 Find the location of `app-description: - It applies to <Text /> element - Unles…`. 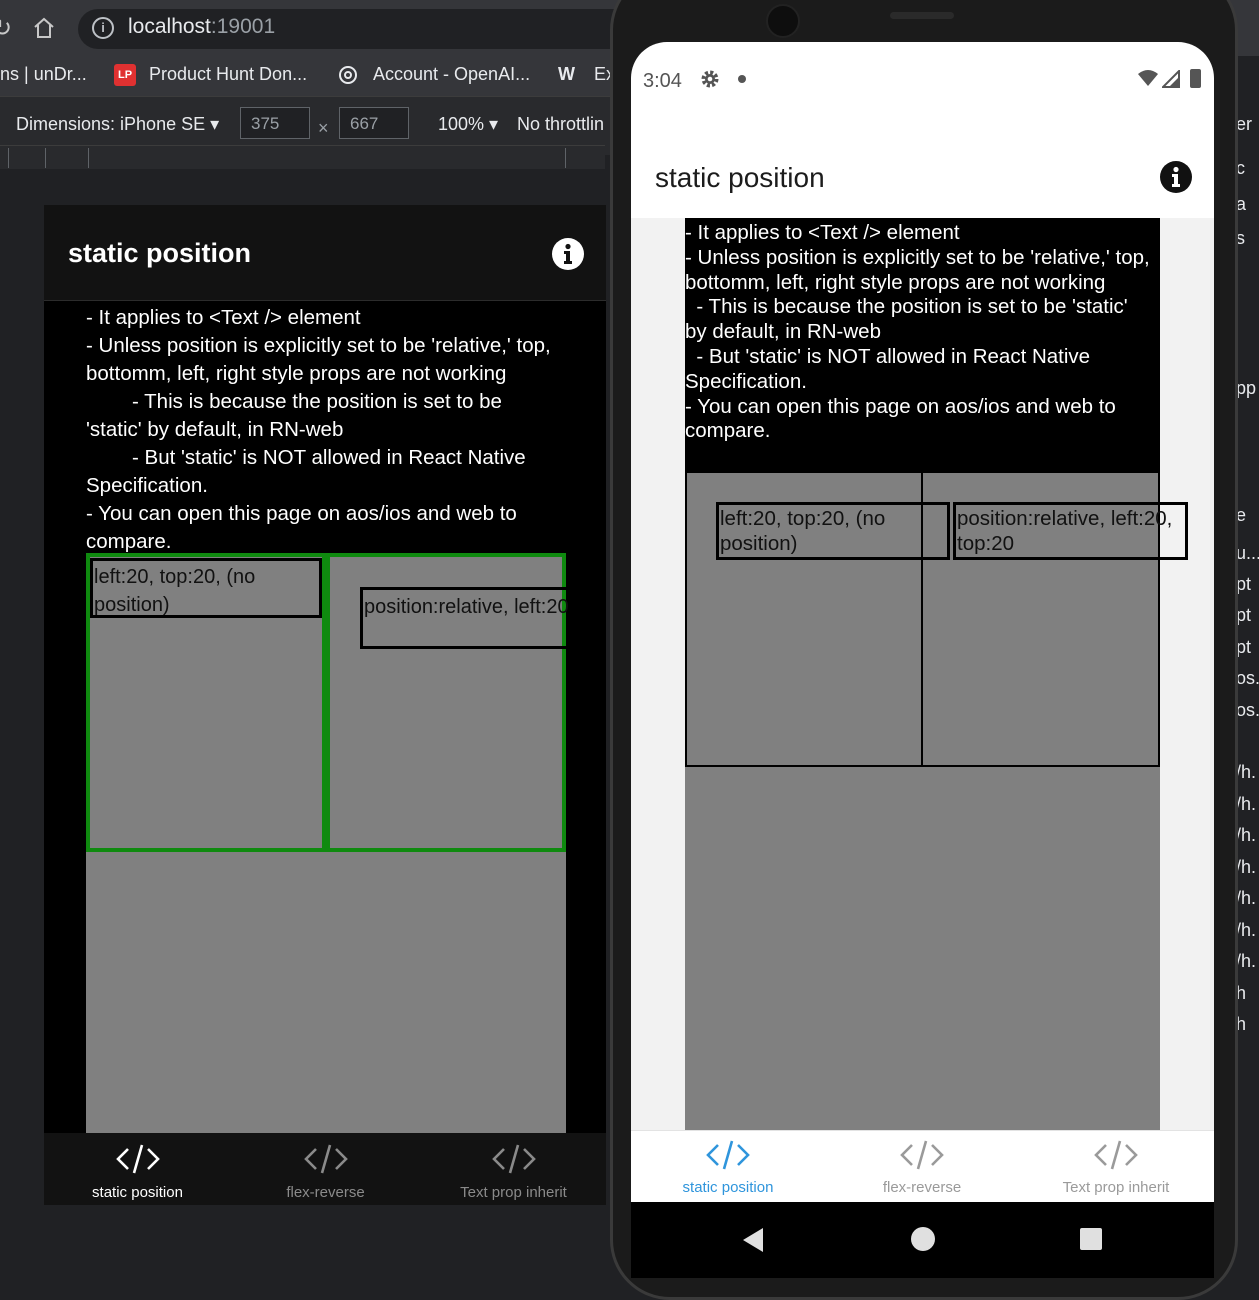

app-description: - It applies to <Text /> element - Unles… is located at coordinates (925, 332).